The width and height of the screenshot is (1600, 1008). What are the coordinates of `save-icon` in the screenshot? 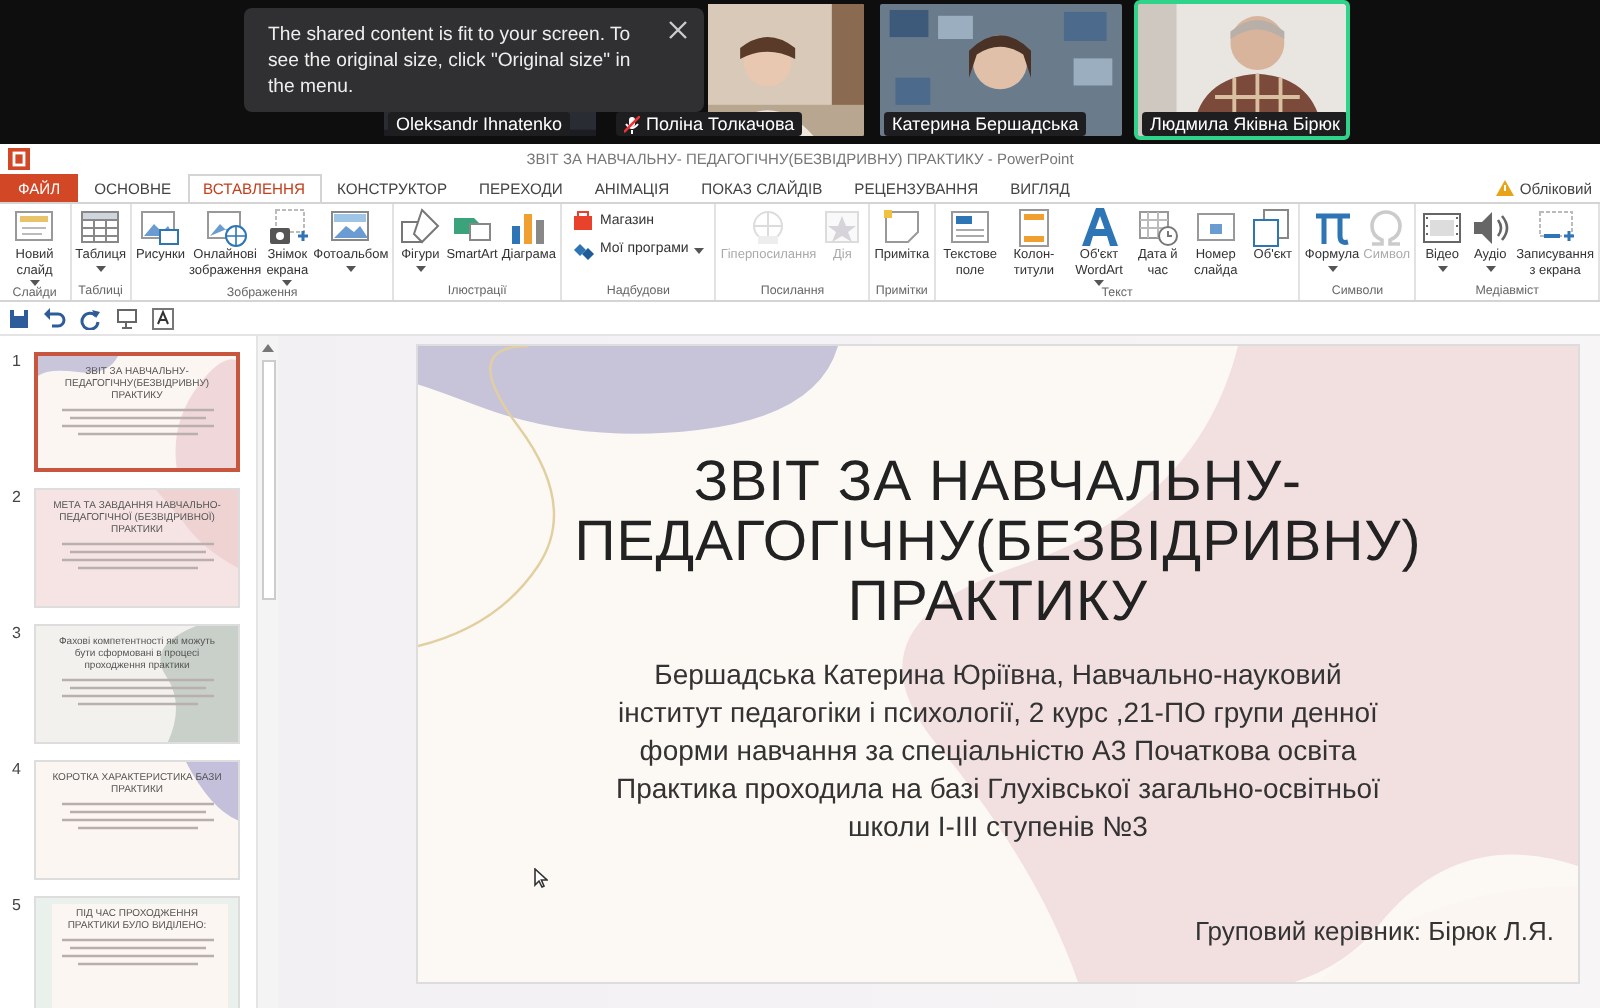 It's located at (19, 318).